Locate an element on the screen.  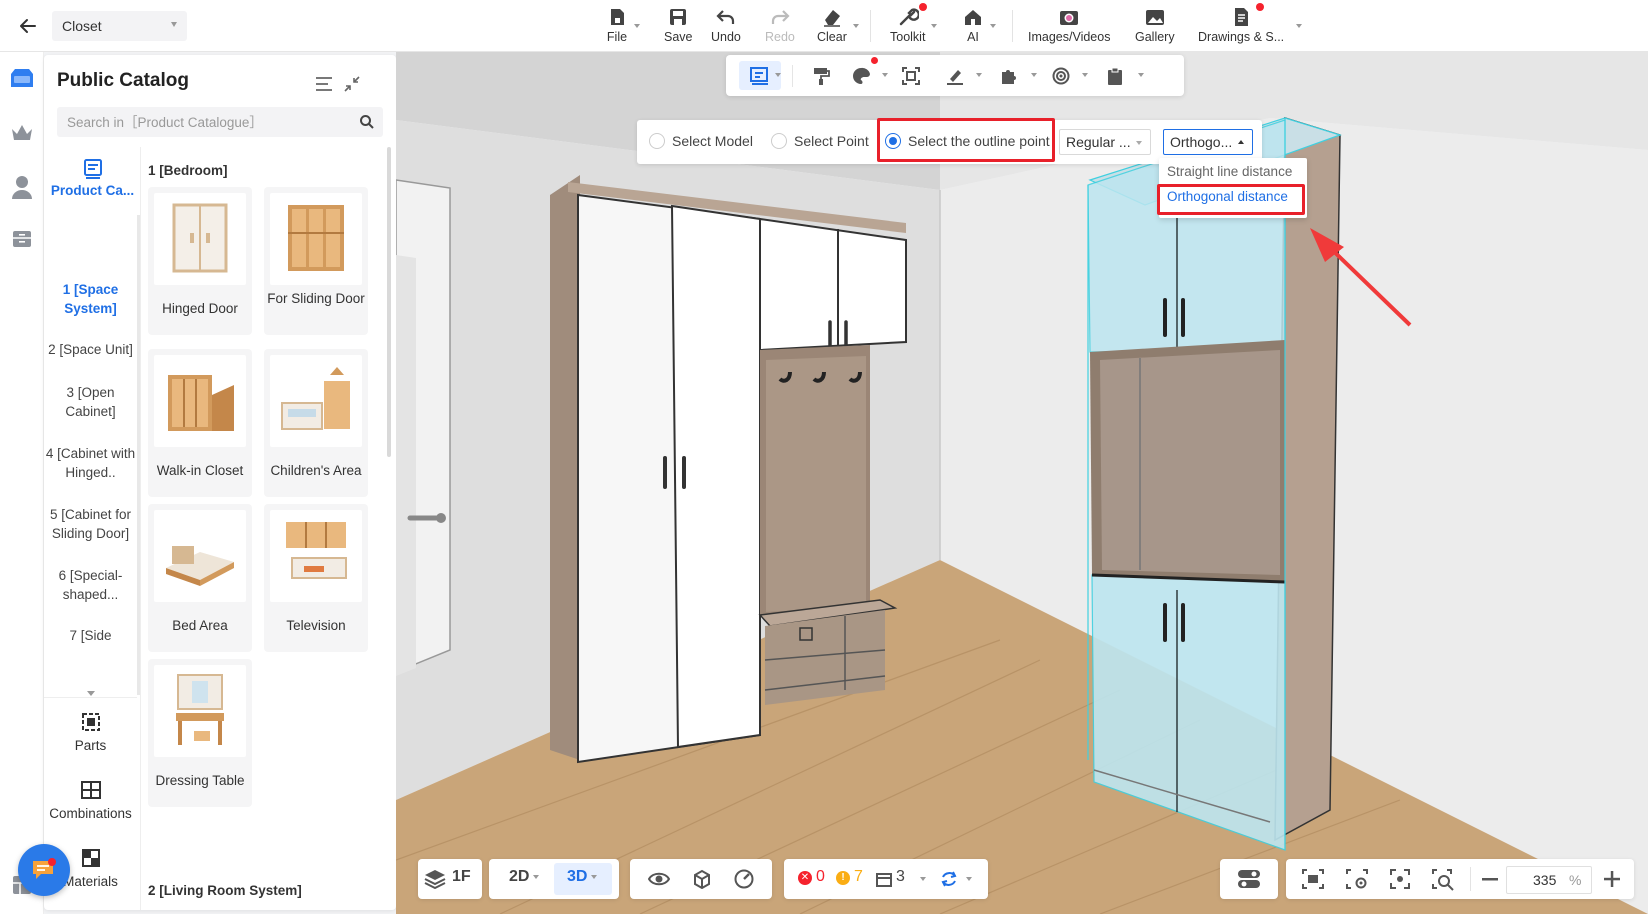
chat-support-button is located at coordinates (44, 870).